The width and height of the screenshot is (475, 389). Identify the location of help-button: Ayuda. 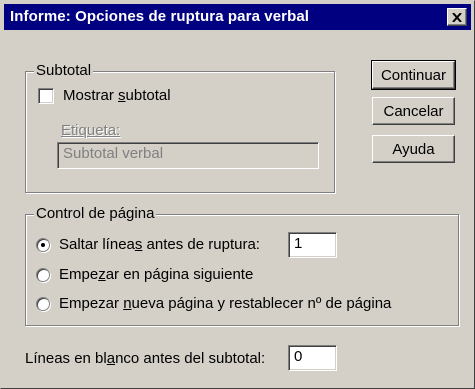
(413, 149).